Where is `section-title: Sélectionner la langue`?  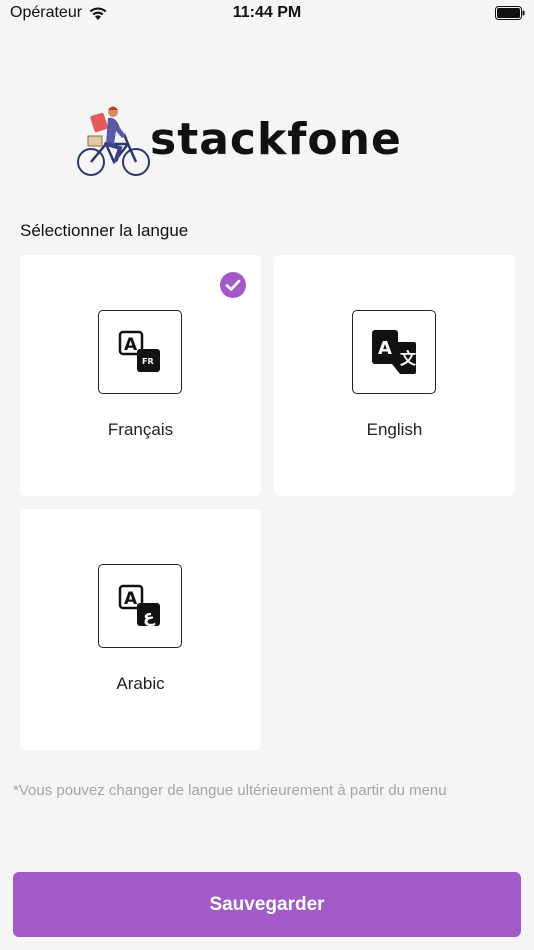
section-title: Sélectionner la langue is located at coordinates (104, 230).